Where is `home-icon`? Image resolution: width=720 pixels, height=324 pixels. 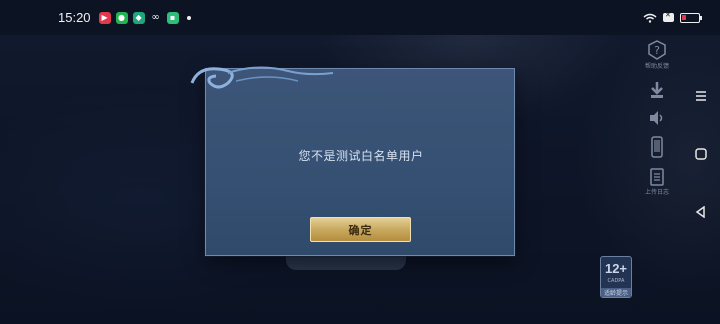
home-icon is located at coordinates (701, 154).